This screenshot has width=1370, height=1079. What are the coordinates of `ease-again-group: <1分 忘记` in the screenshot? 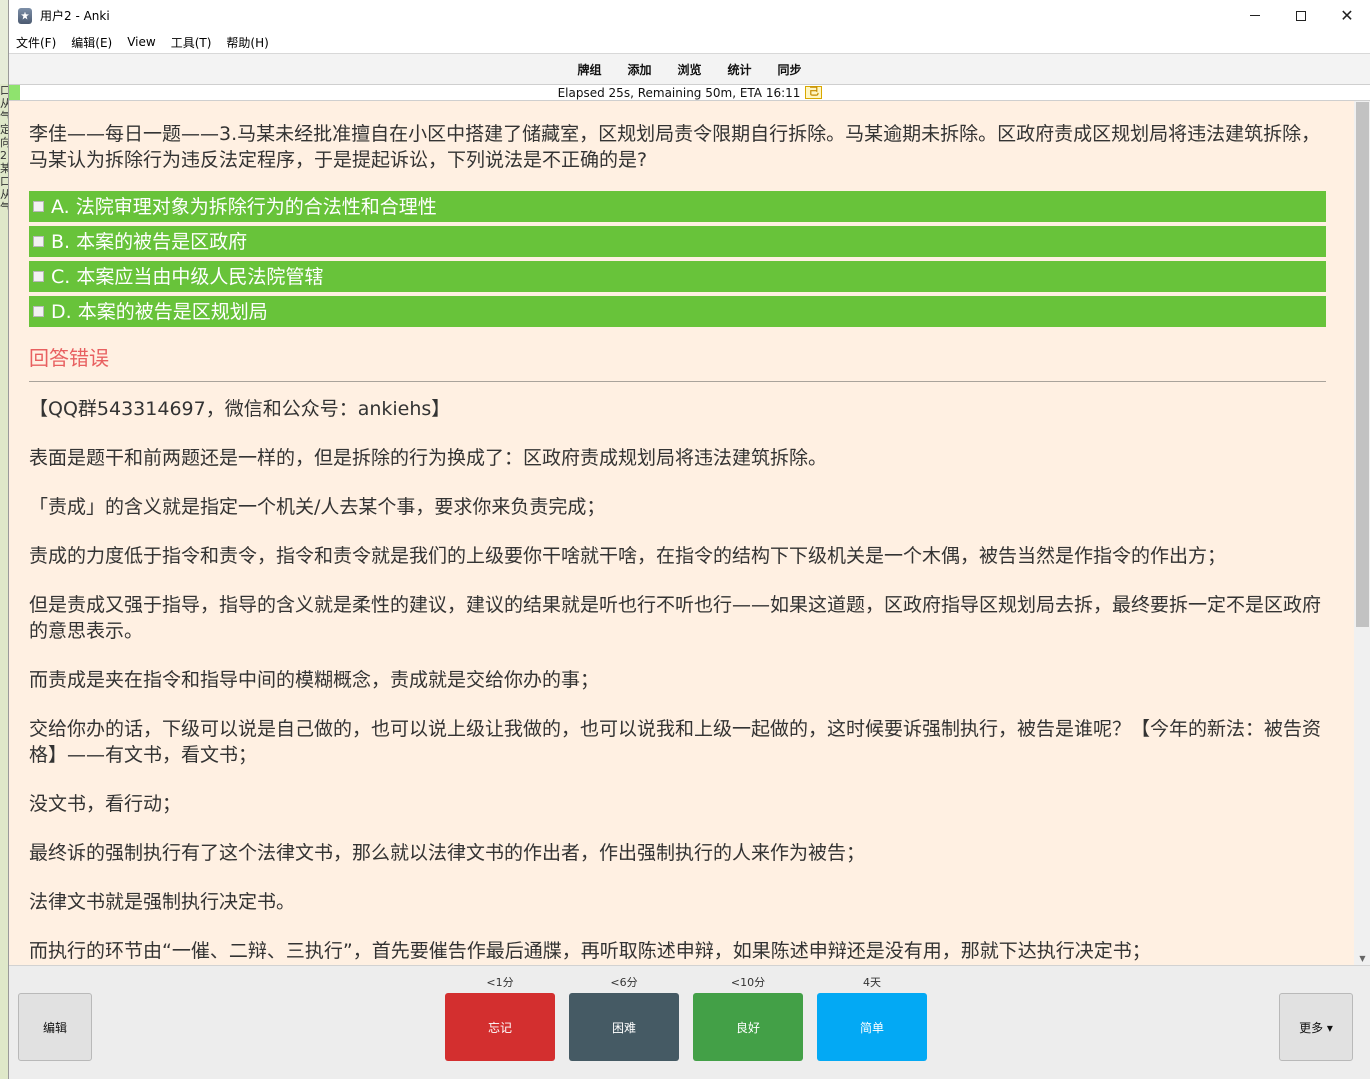 It's located at (500, 1017).